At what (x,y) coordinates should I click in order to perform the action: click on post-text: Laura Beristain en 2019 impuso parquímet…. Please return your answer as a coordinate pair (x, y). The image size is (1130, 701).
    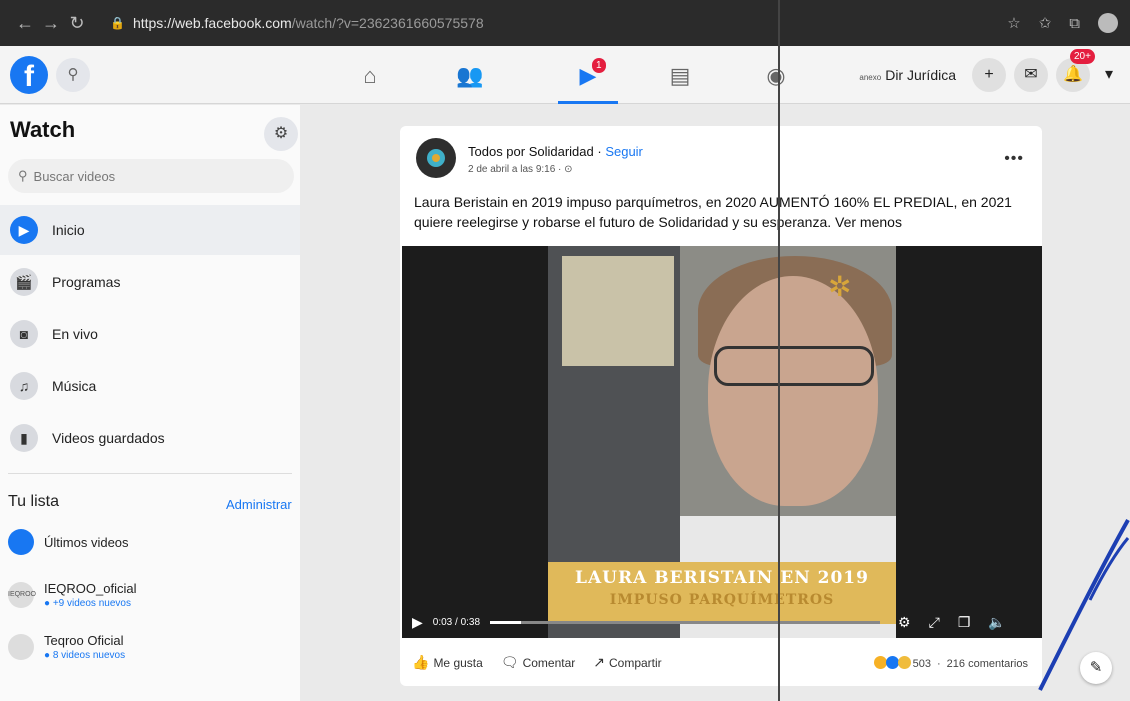
    Looking at the image, I should click on (713, 212).